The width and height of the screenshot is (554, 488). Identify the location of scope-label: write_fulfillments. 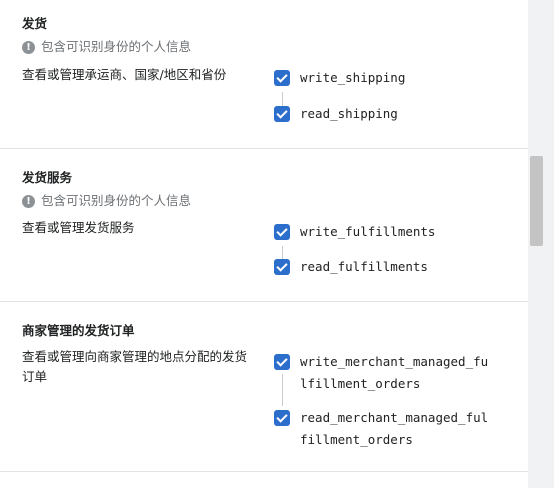
(368, 231).